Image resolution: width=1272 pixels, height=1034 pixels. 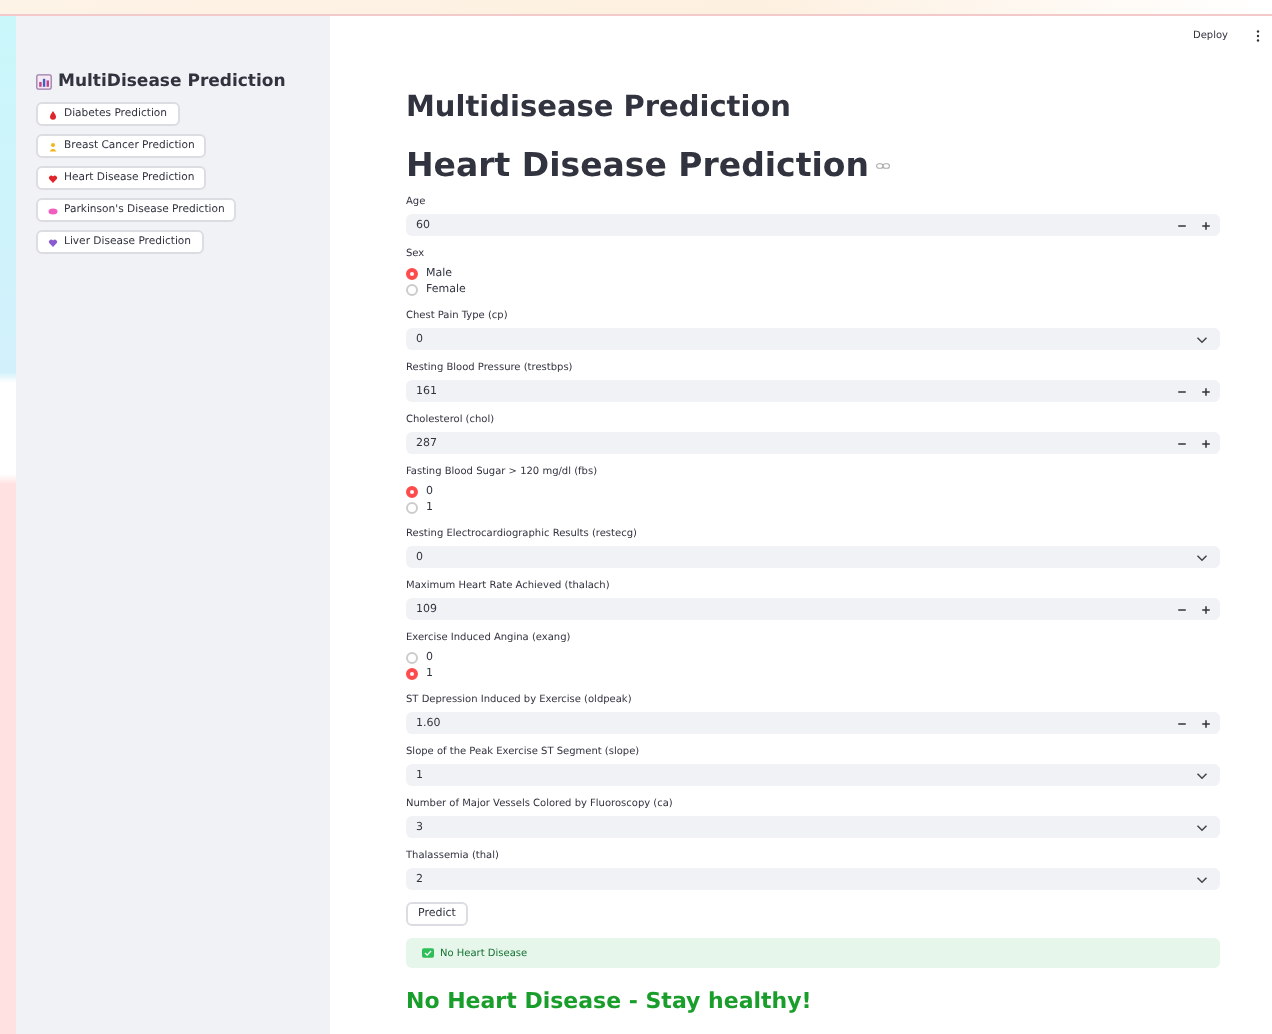 What do you see at coordinates (172, 82) in the screenshot?
I see `sidebar-title: MultiDisease Prediction` at bounding box center [172, 82].